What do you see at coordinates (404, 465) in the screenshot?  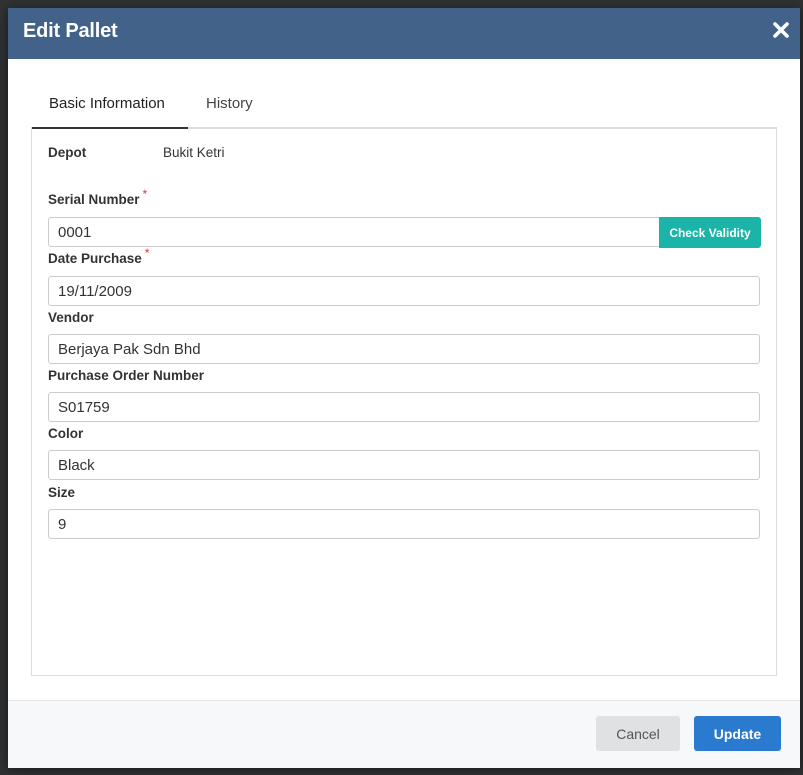 I see `color-input` at bounding box center [404, 465].